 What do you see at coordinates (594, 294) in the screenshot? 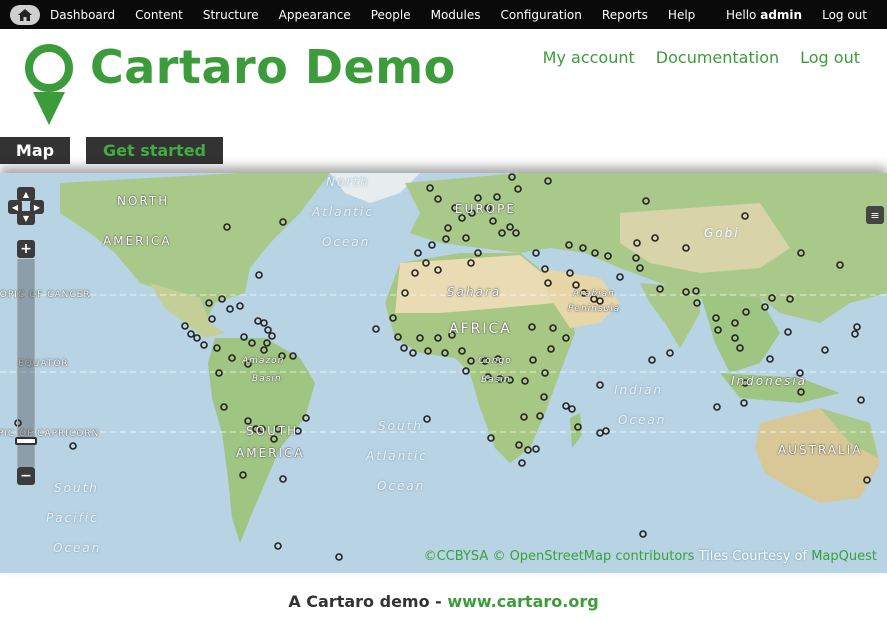
I see `arabian-label: Arabian` at bounding box center [594, 294].